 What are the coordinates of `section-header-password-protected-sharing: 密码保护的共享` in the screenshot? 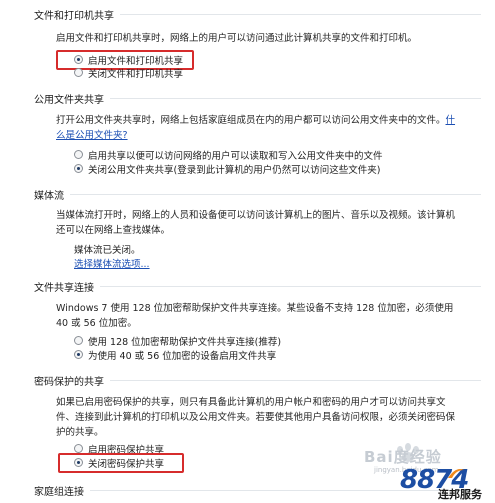 It's located at (257, 380).